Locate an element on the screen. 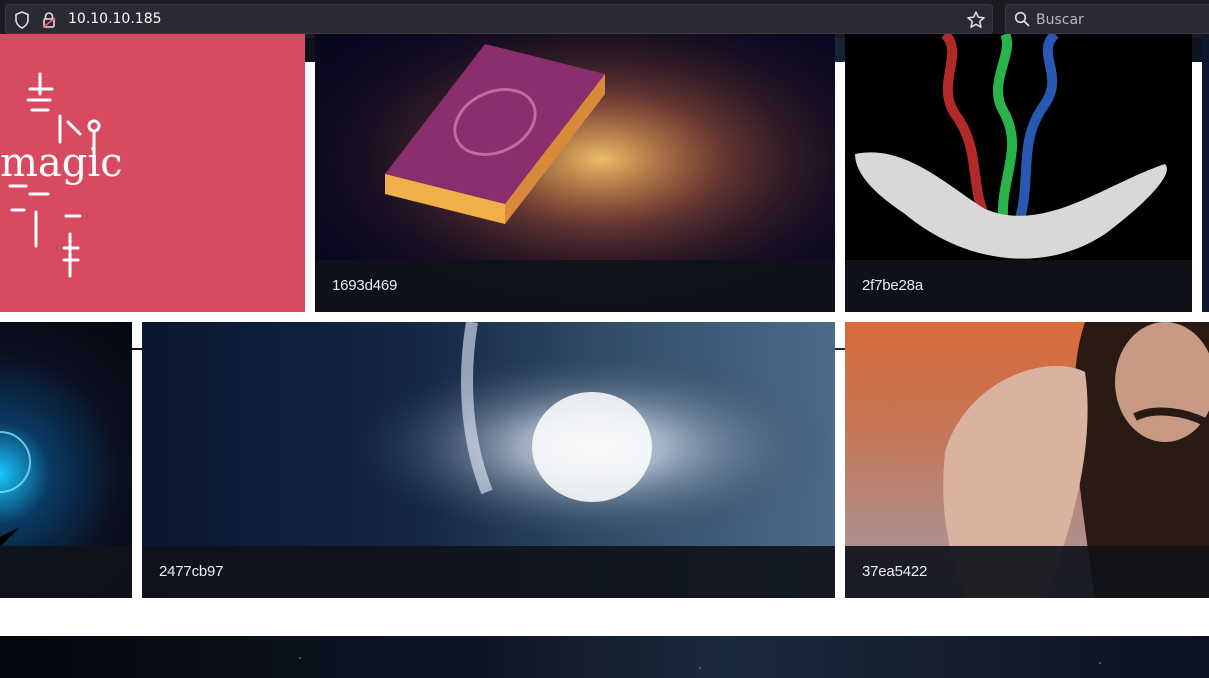  browser-toolbar: 10.10.10.185 is located at coordinates (604, 19).